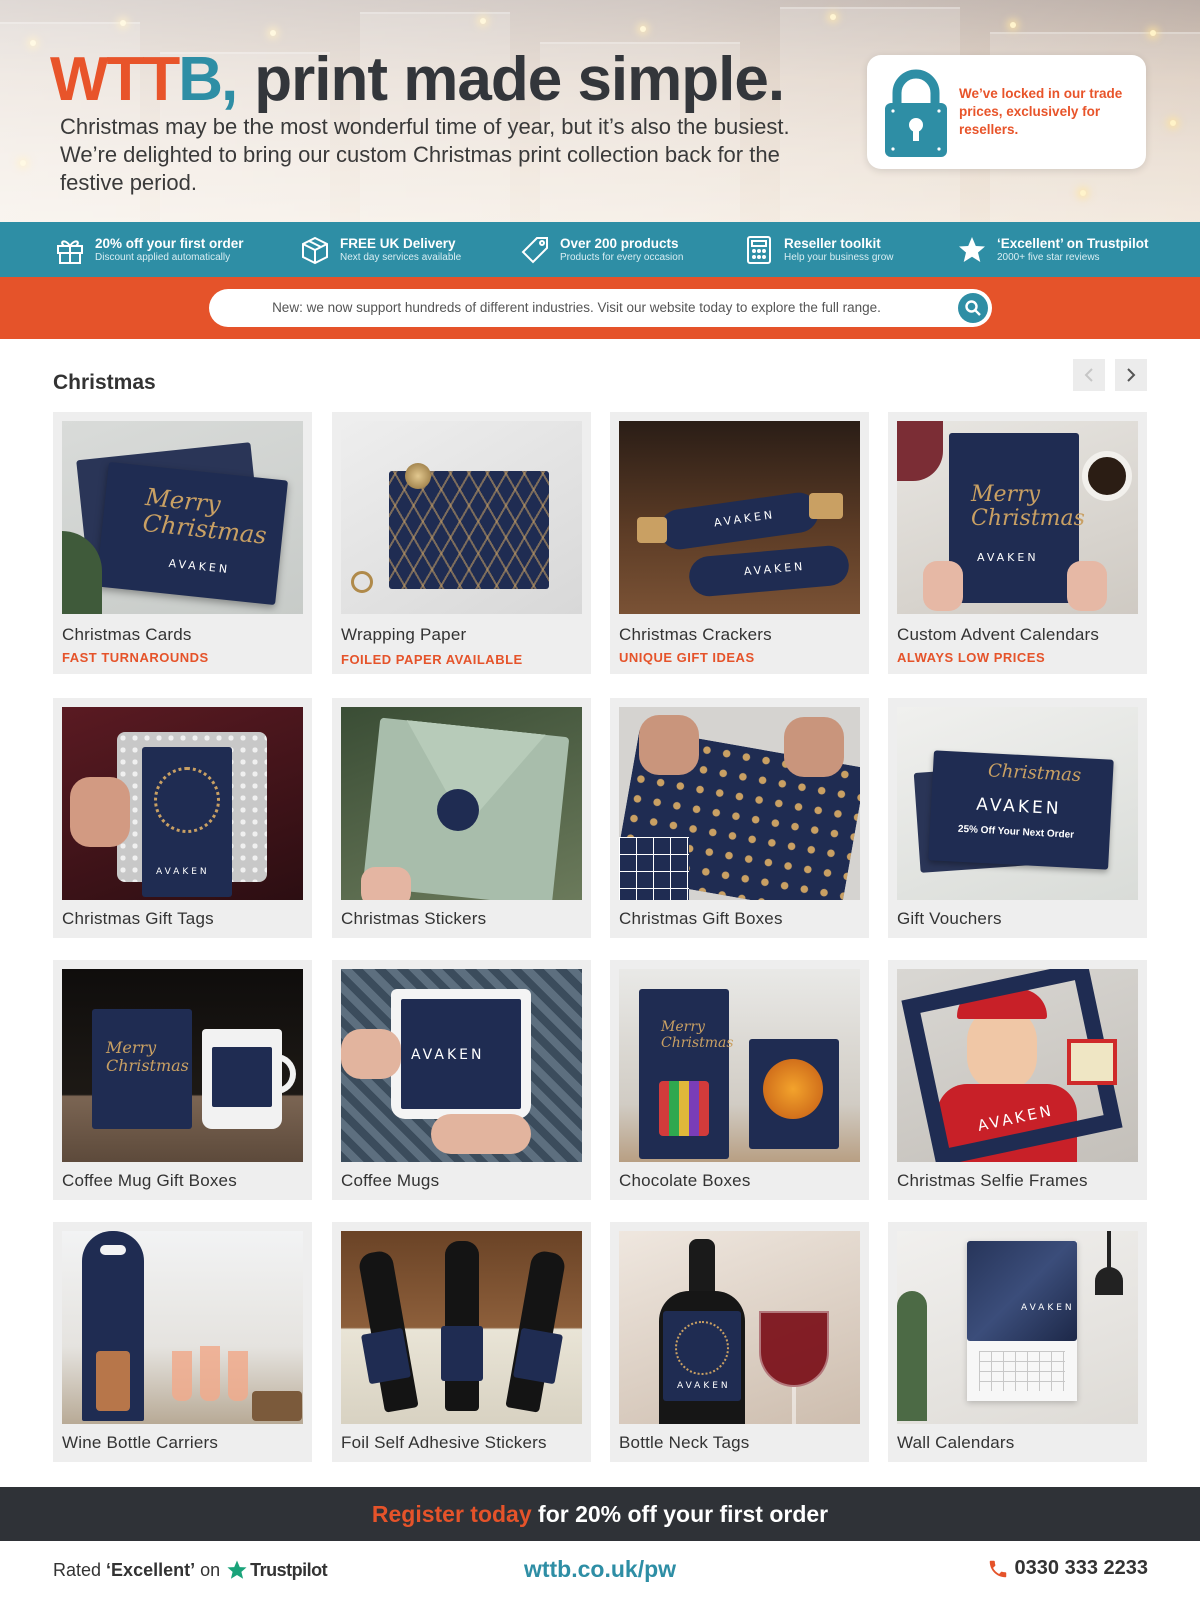 The width and height of the screenshot is (1200, 1599). What do you see at coordinates (997, 1568) in the screenshot?
I see `phone-icon` at bounding box center [997, 1568].